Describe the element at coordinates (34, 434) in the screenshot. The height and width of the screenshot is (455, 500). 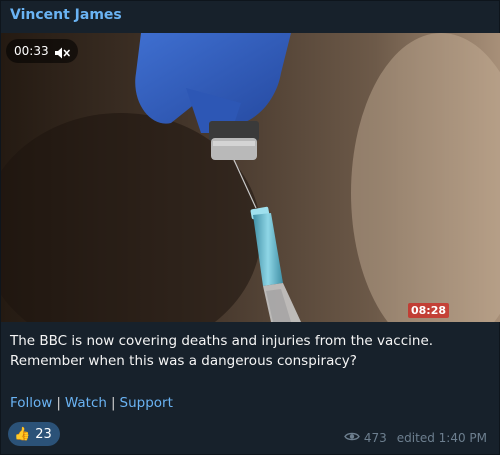
I see `reaction-thumbs-up: 👍 23` at that location.